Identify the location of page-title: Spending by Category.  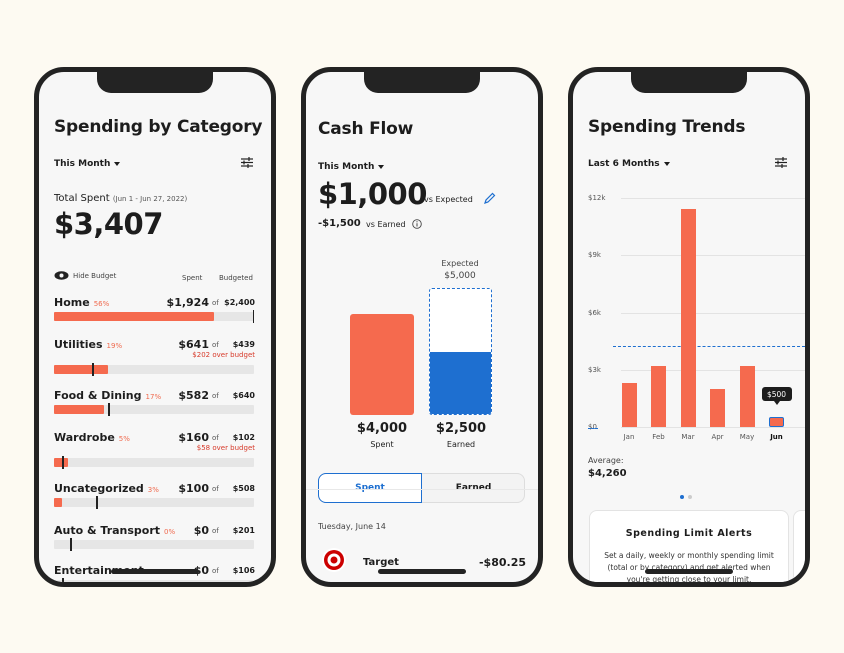
(158, 127).